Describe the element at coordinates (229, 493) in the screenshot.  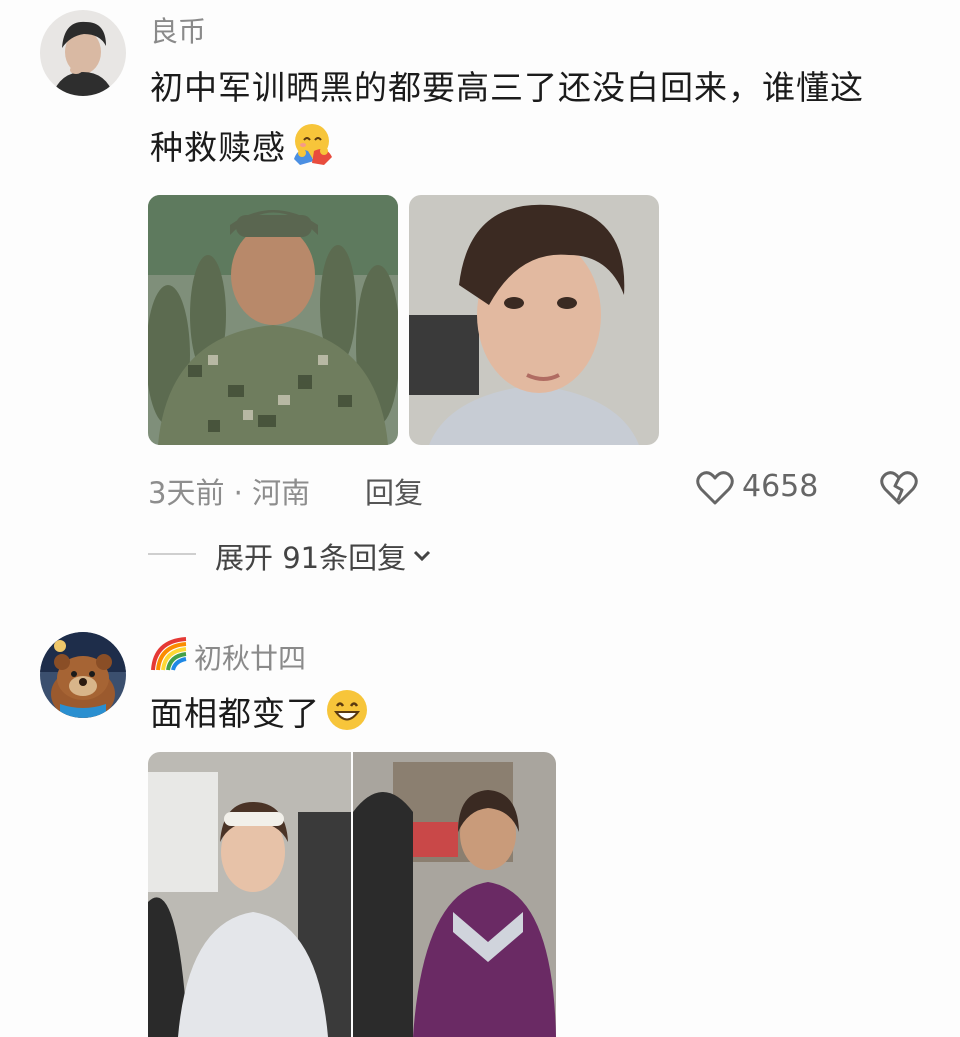
I see `comment-meta: 3天前 · 河南` at that location.